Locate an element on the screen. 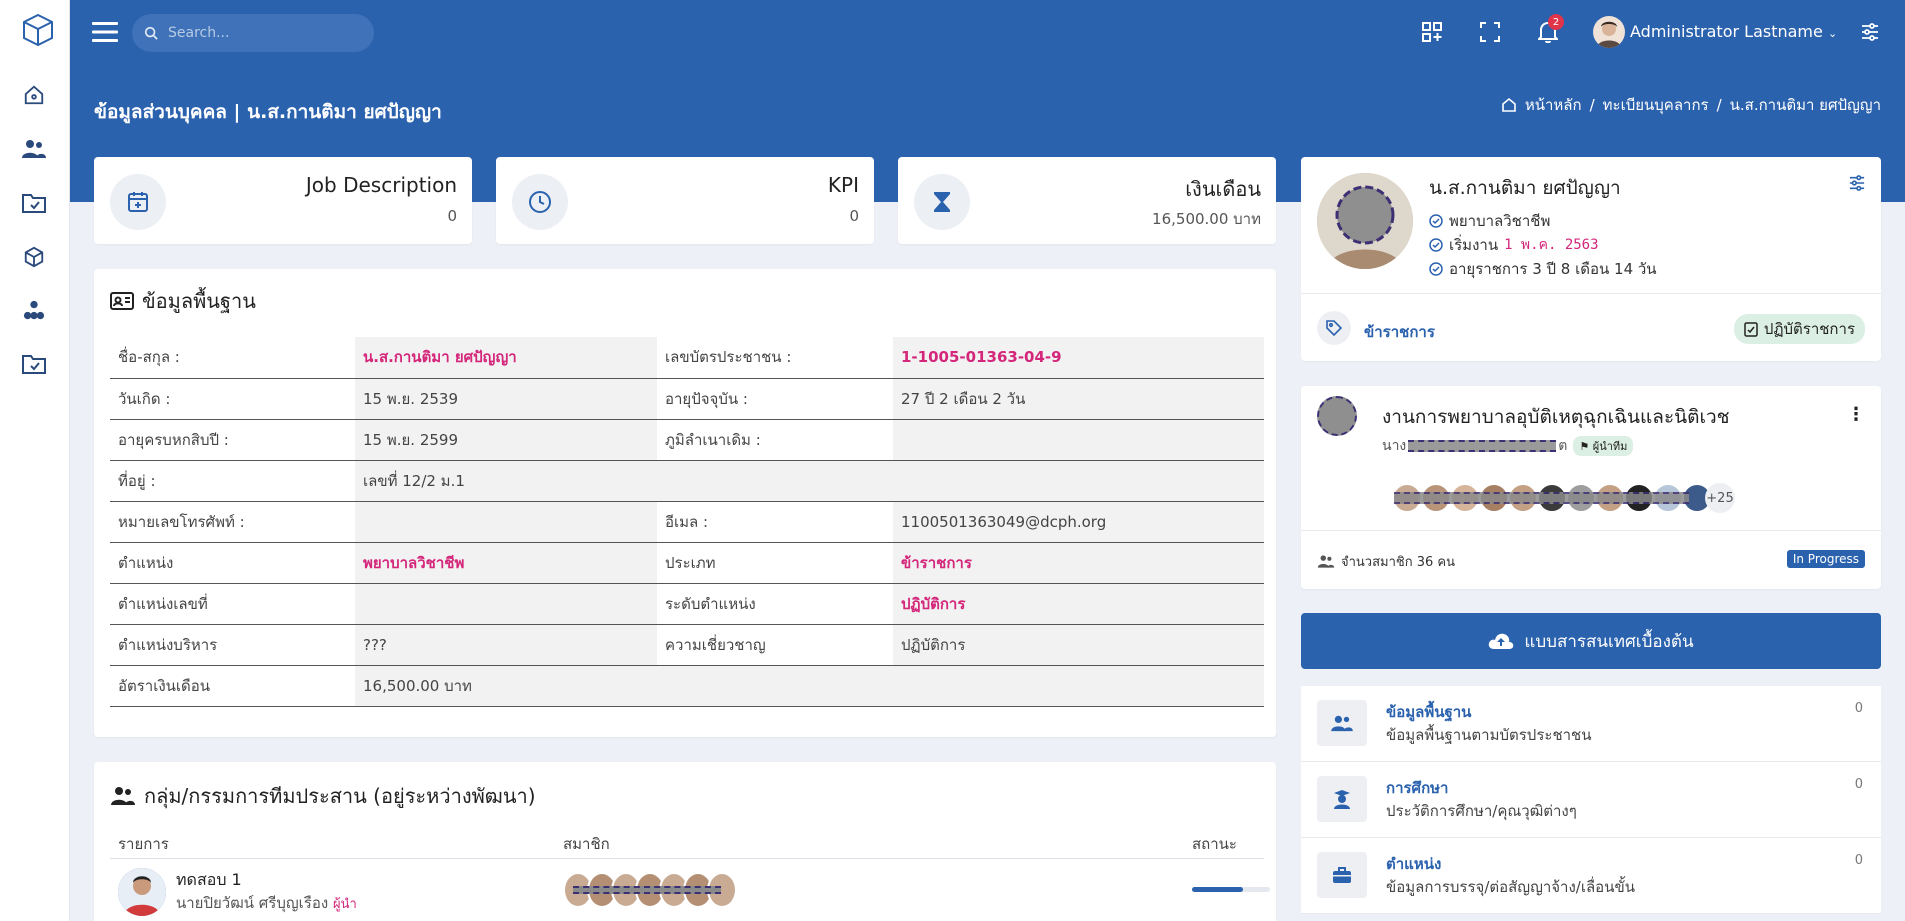  salary-card: เงินเดือน 16,500.00 บาท is located at coordinates (1087, 200).